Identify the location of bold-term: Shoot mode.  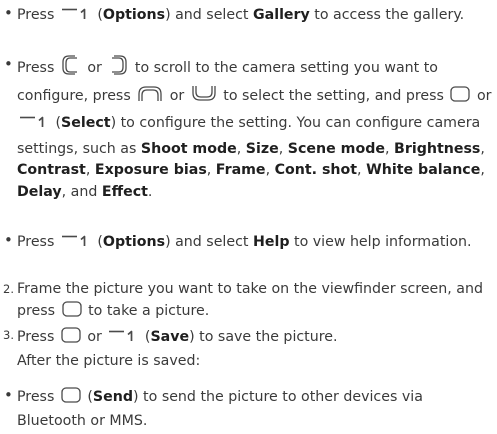
(188, 148).